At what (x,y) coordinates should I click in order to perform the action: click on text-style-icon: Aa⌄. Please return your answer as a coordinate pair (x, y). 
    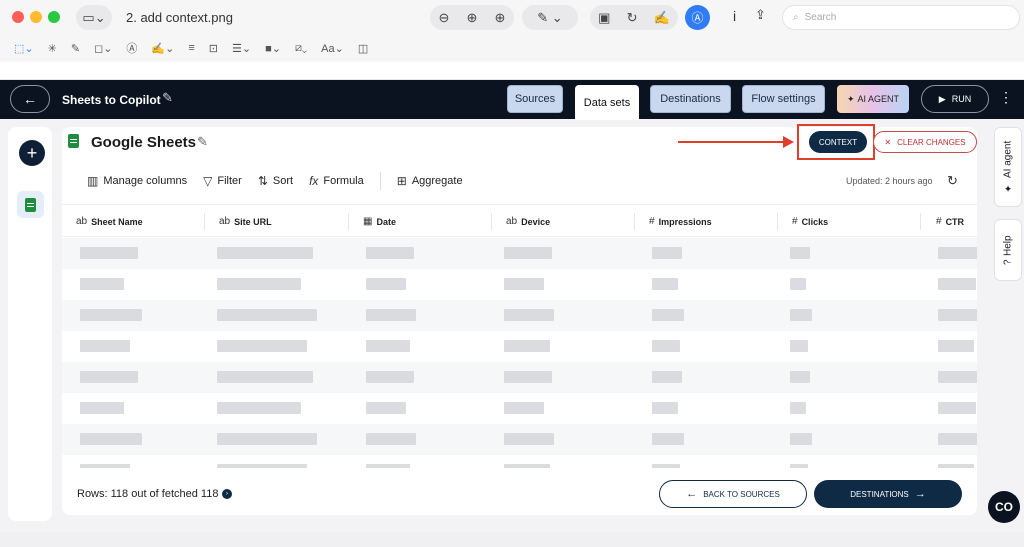
    Looking at the image, I should click on (332, 48).